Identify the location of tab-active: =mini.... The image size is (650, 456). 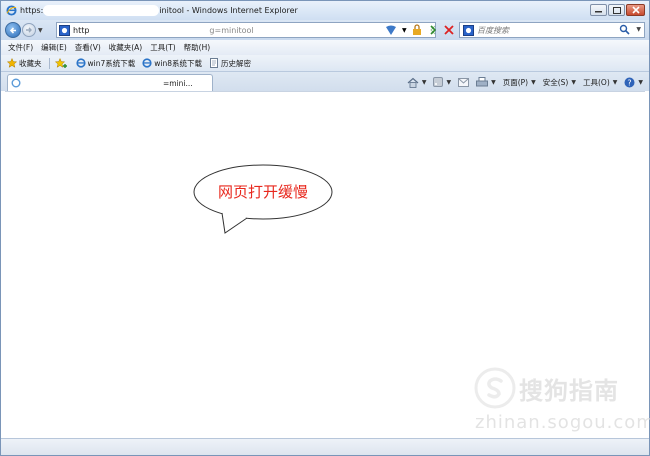
(110, 82).